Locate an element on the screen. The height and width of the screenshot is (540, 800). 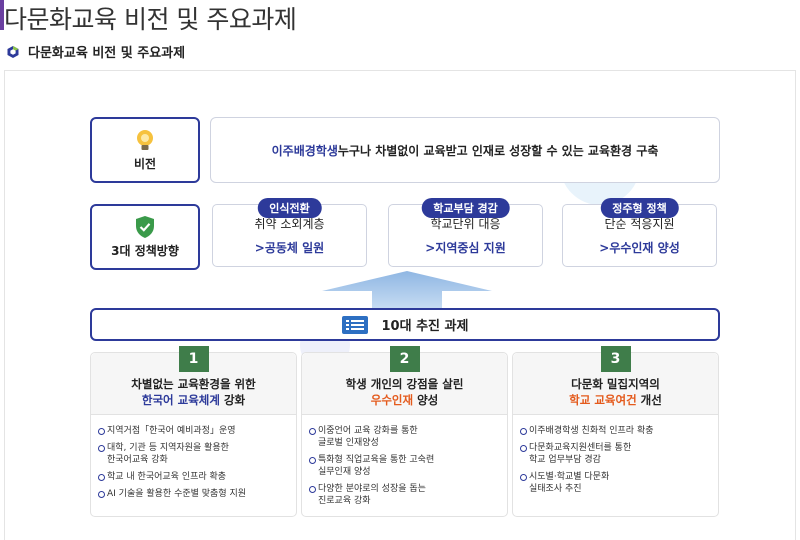
task-item: 이중언어 교육 강화를 통한 글로벌 인재양성 is located at coordinates (404, 437).